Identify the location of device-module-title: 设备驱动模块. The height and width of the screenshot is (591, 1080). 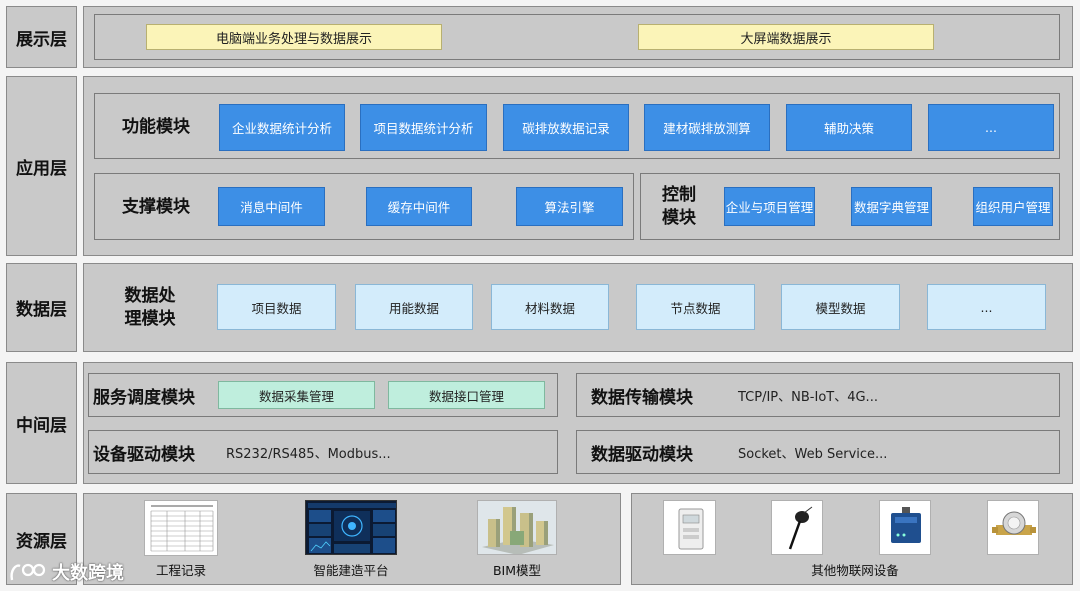
(144, 454).